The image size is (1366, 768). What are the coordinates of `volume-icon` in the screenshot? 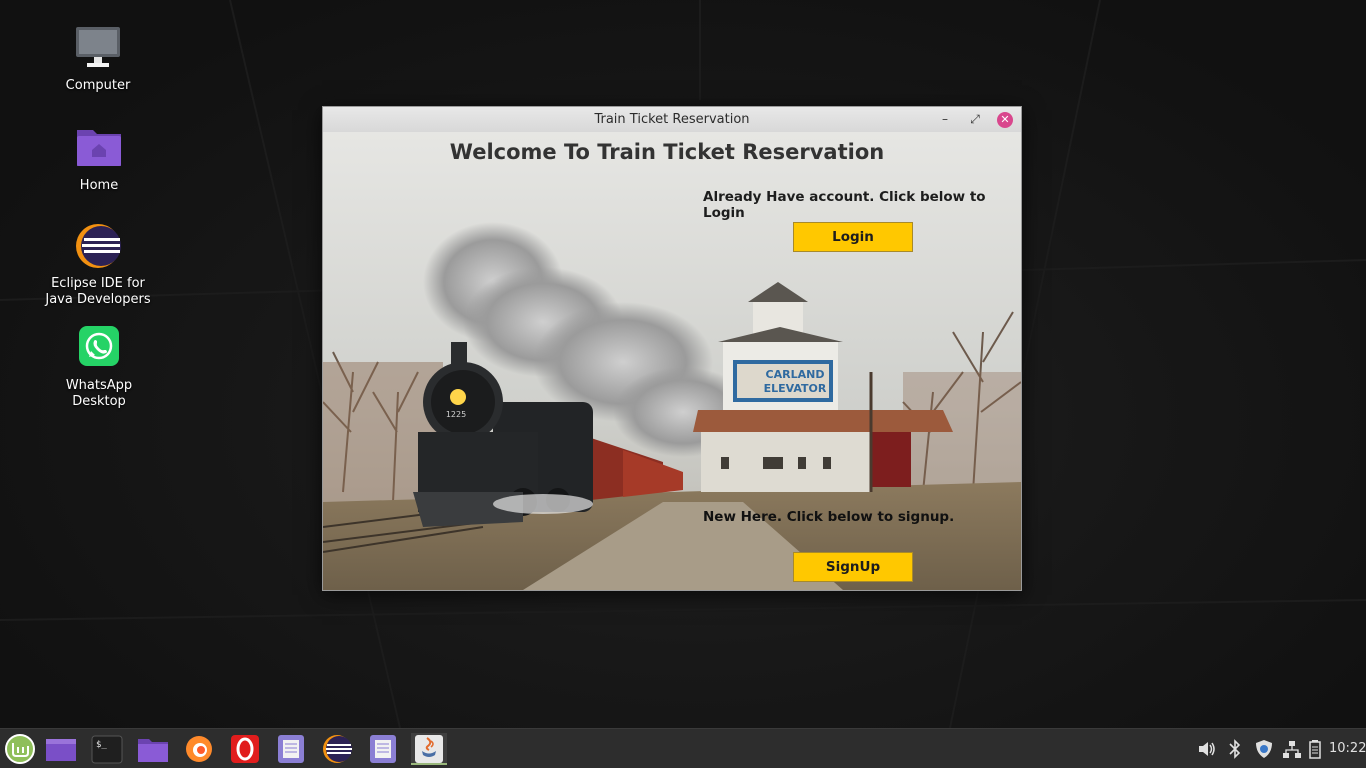 It's located at (1207, 749).